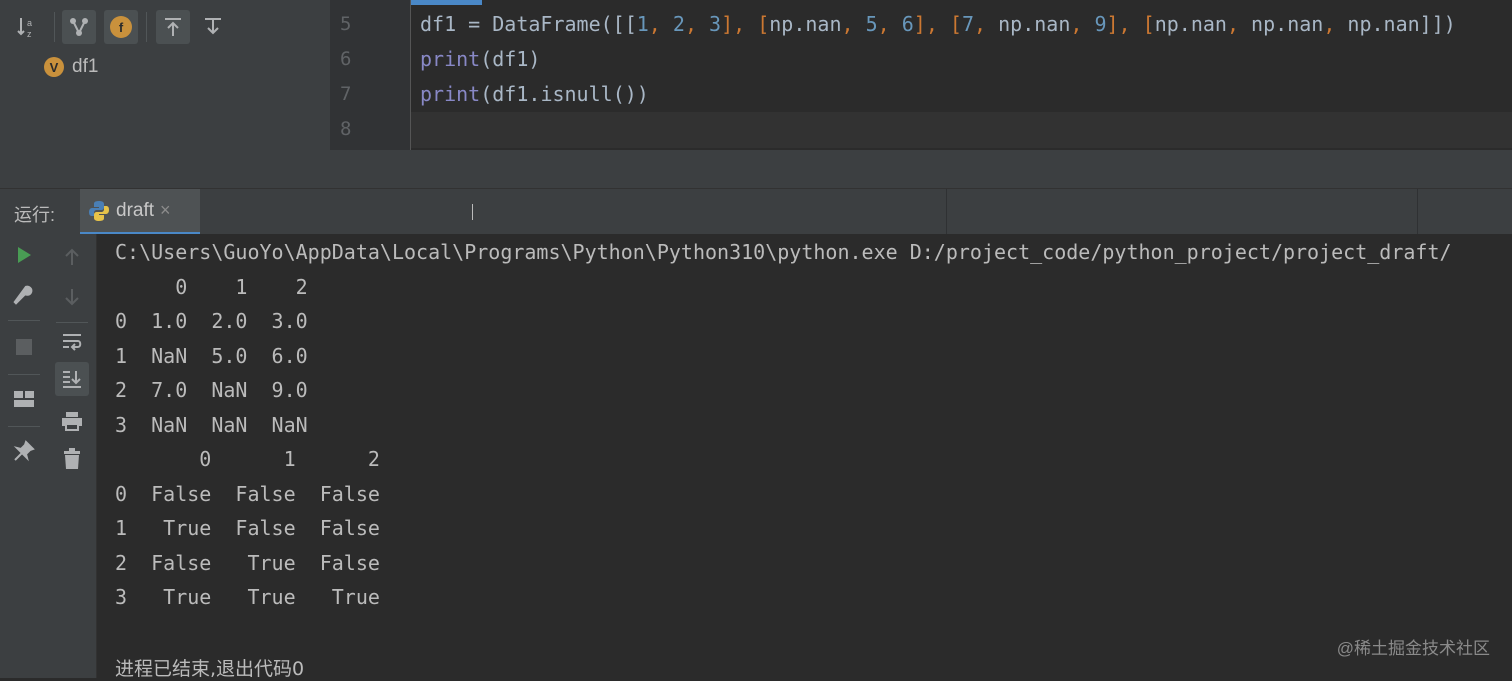 This screenshot has width=1512, height=681. I want to click on run-toolbar-primary, so click(24, 456).